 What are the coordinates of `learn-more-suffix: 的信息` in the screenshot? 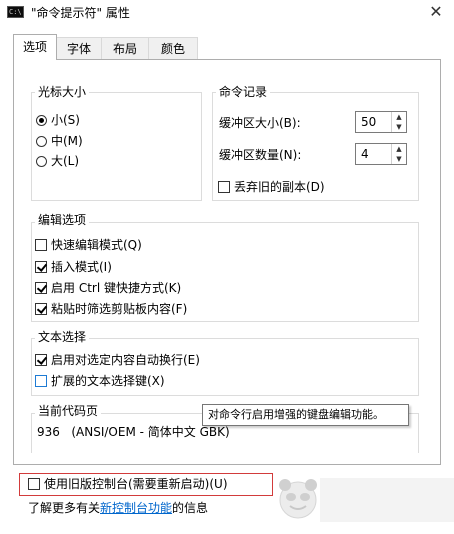 It's located at (190, 508).